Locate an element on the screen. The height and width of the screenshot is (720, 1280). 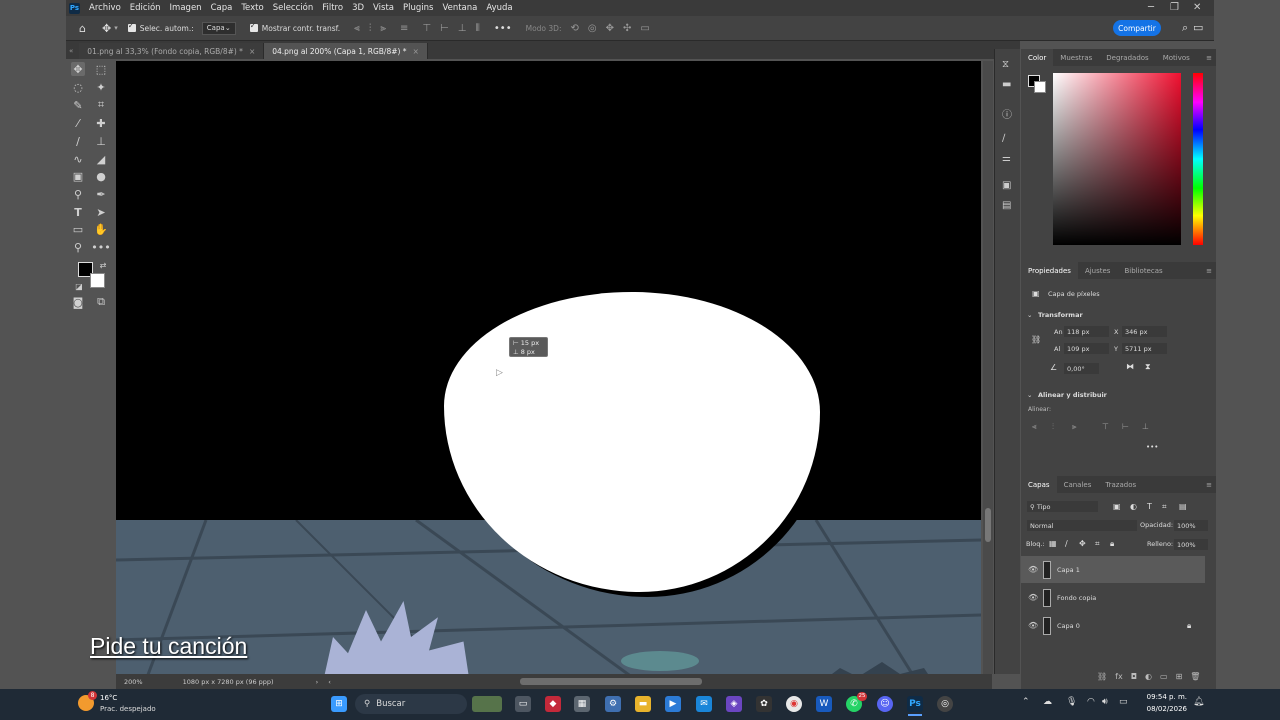
horizontal-scroll-thumb is located at coordinates (611, 681).